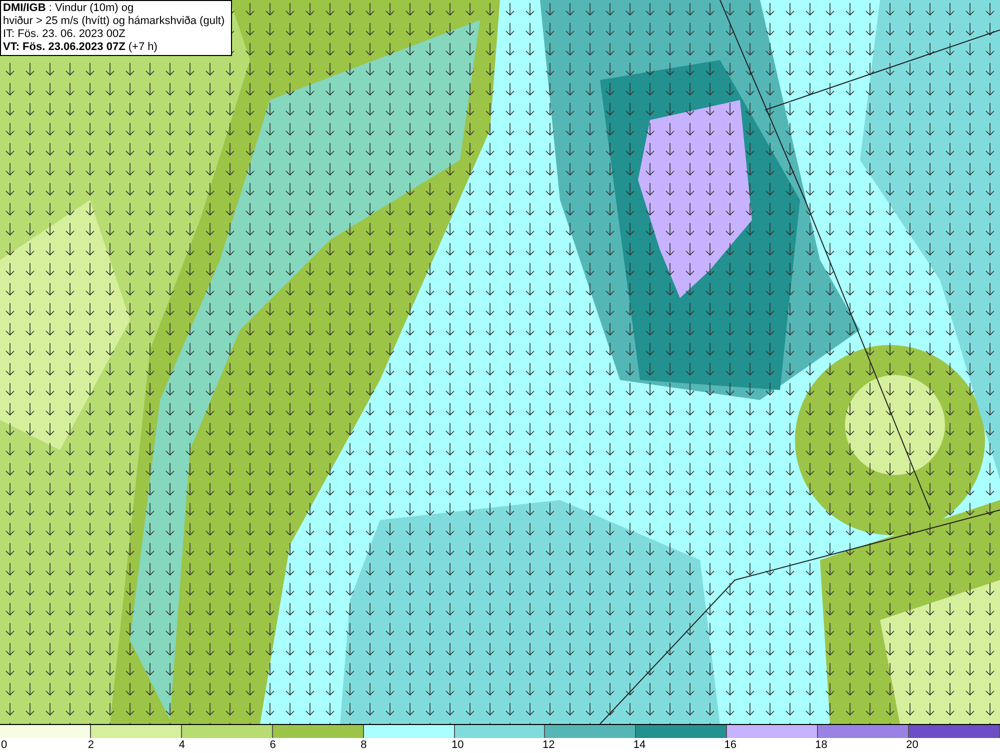 This screenshot has width=1000, height=753. What do you see at coordinates (4, 745) in the screenshot?
I see `legend-label: 0` at bounding box center [4, 745].